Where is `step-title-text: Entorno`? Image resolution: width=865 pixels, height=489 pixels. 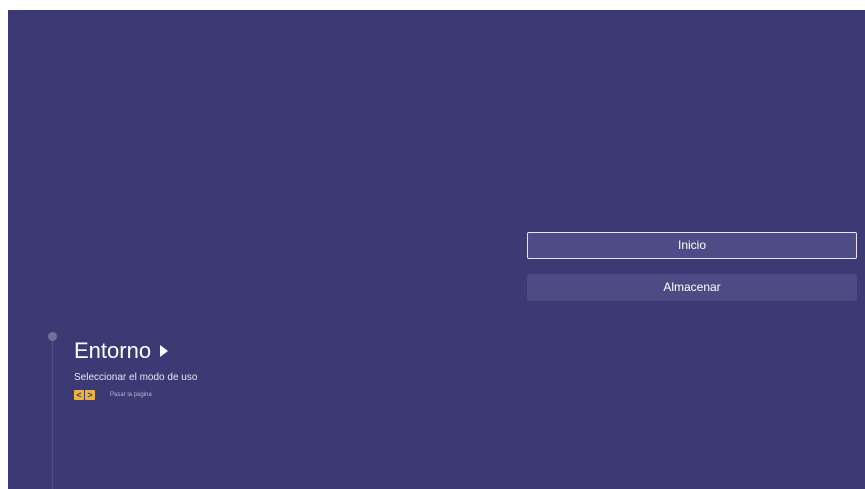
step-title-text: Entorno is located at coordinates (113, 350).